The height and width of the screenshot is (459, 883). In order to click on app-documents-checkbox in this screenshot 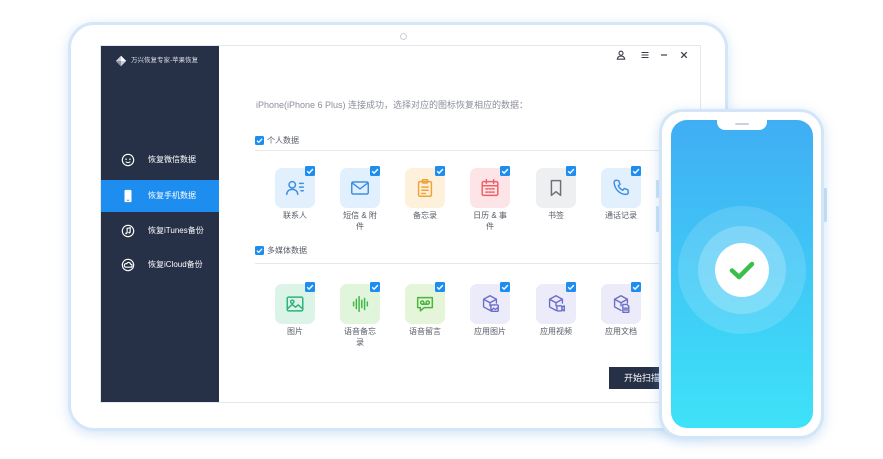, I will do `click(636, 287)`.